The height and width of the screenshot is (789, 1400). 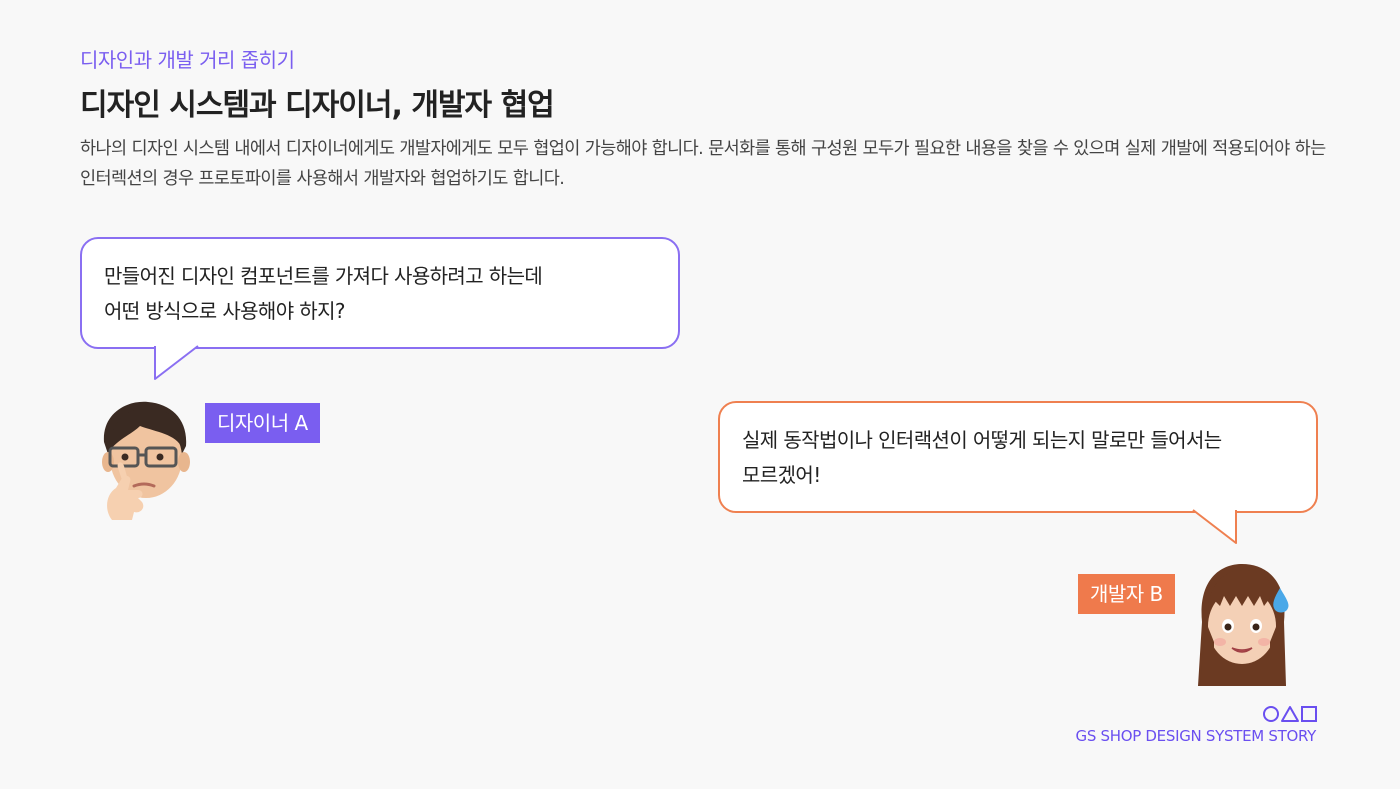 What do you see at coordinates (1018, 457) in the screenshot?
I see `developer-speech-bubble: 실제 동작법이나 인터랙션이 어떻게 되는지 말로만 들어서는 모르겠어!` at bounding box center [1018, 457].